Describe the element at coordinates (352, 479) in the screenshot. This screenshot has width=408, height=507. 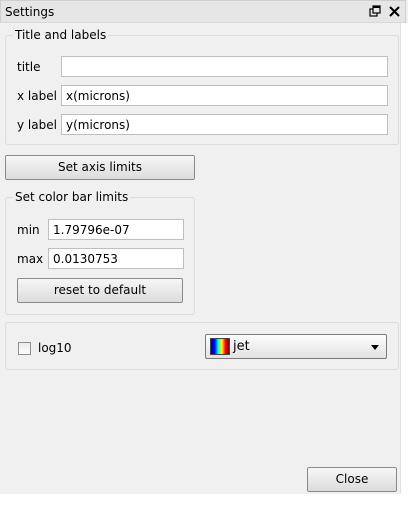
I see `close-button: Close` at that location.